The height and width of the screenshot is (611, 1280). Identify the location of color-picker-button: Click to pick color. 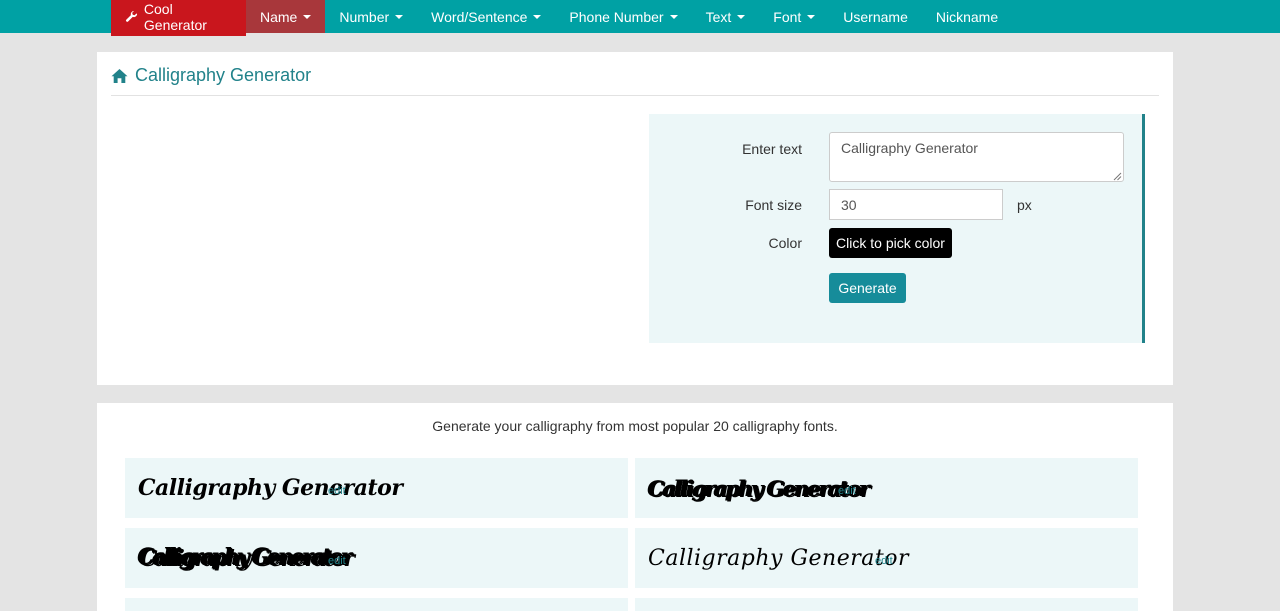
(890, 243).